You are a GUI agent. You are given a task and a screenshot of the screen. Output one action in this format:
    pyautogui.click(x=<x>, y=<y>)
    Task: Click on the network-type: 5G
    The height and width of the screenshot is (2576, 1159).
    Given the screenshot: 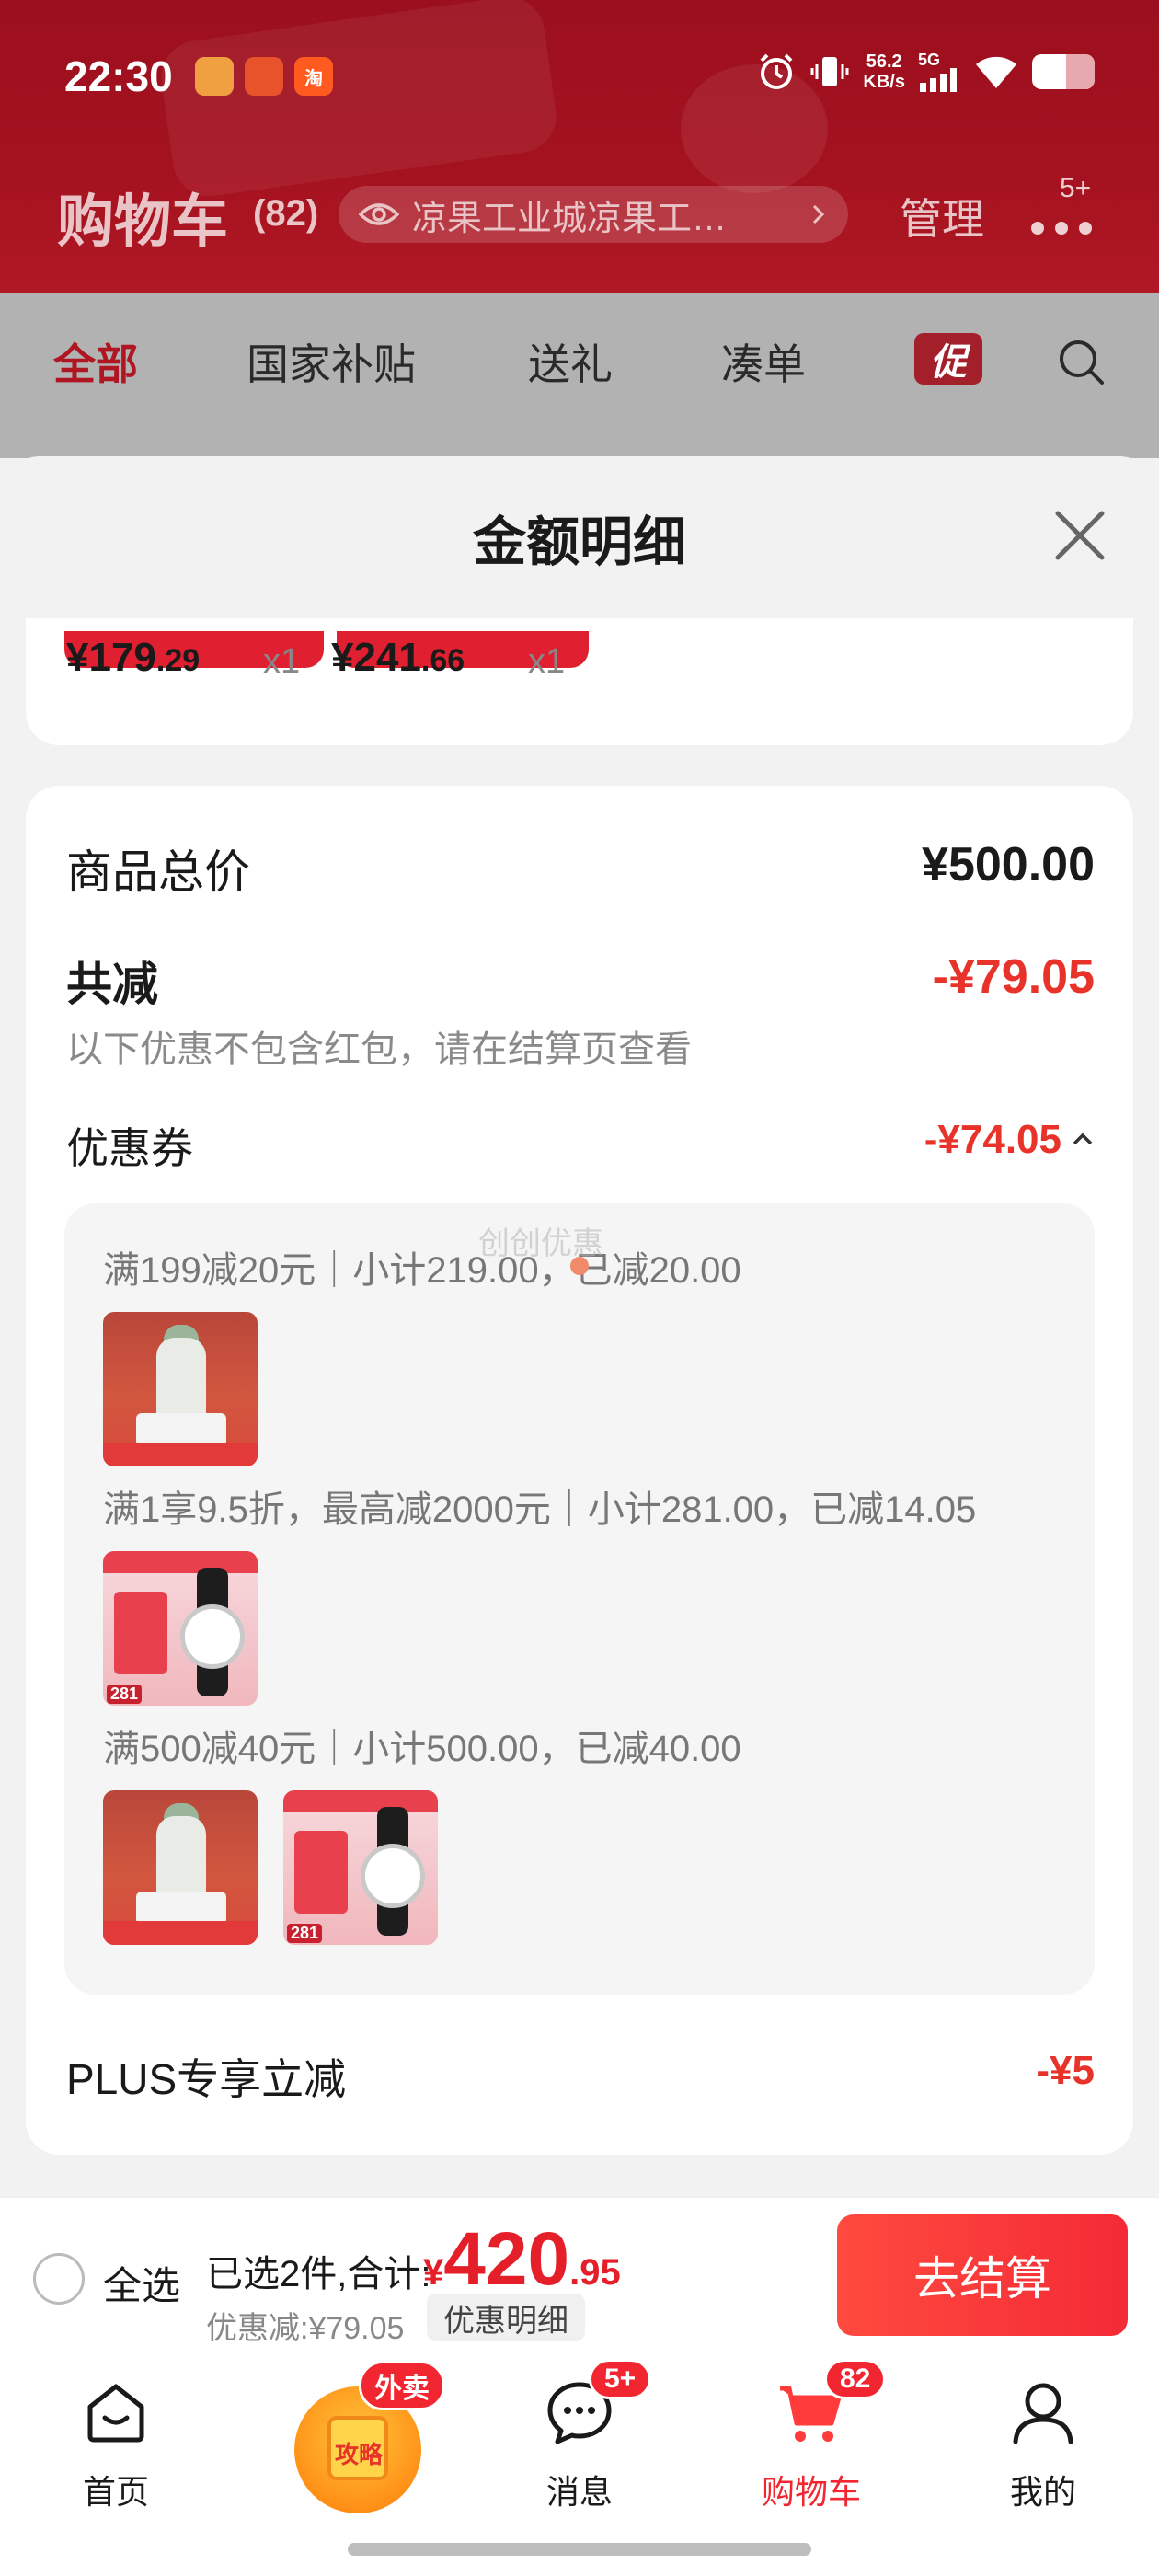 What is the action you would take?
    pyautogui.click(x=929, y=60)
    